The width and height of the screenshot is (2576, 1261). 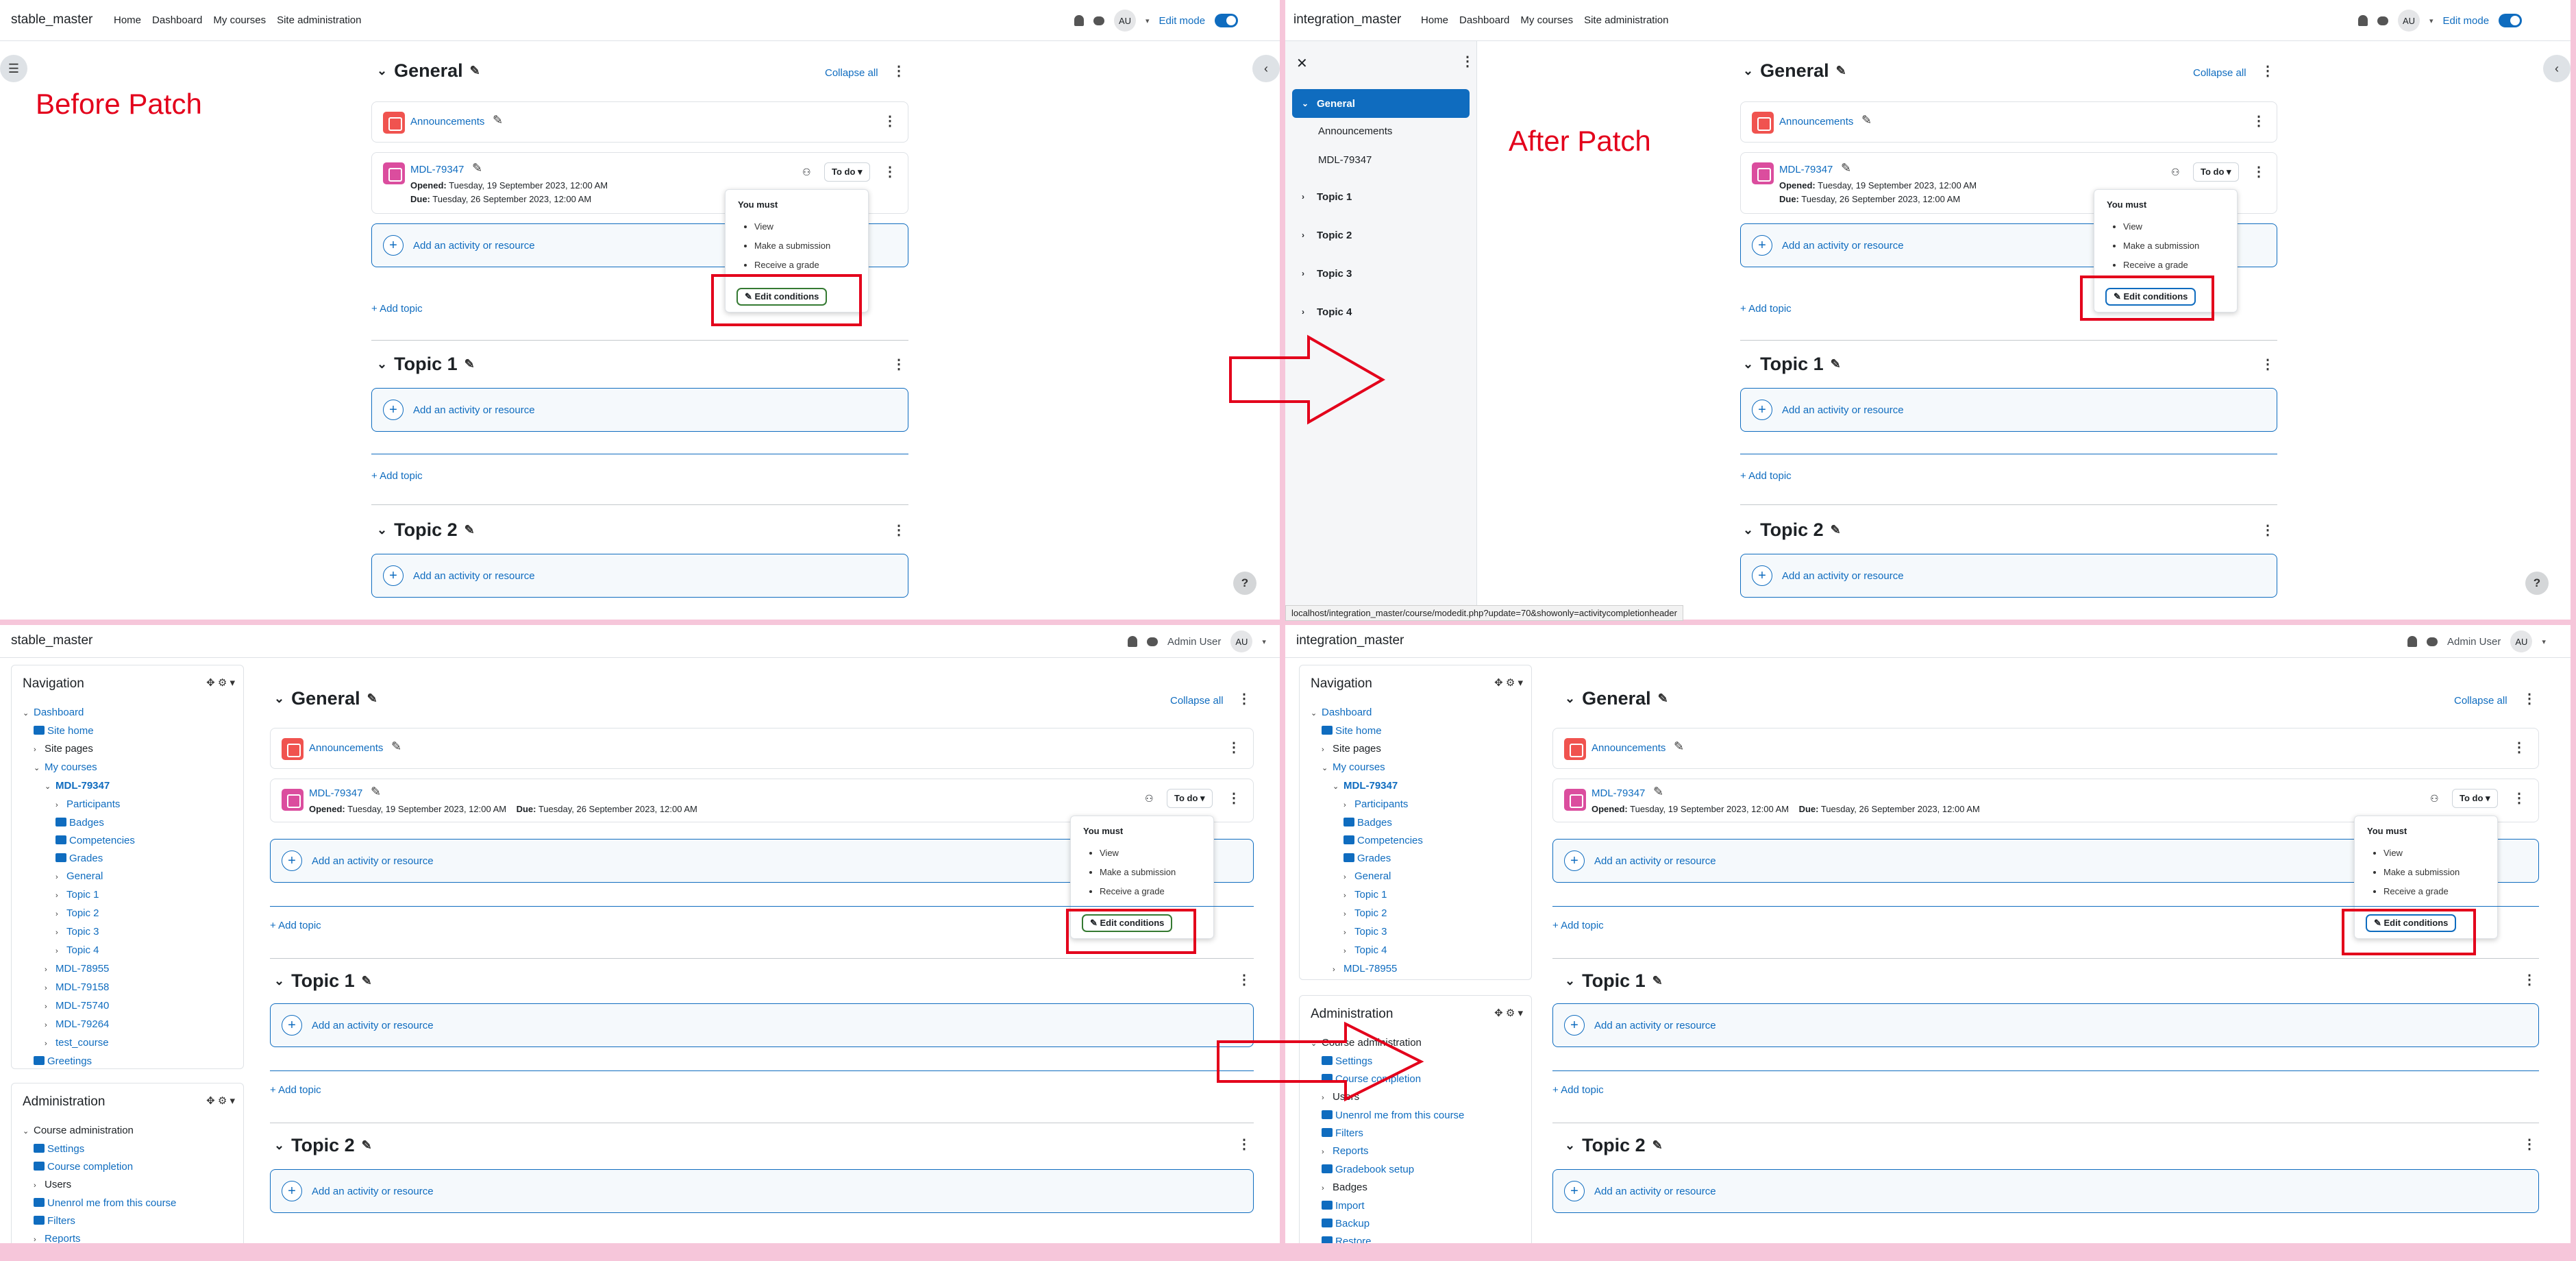 What do you see at coordinates (79, 988) in the screenshot?
I see `tree-item: › MDL-79158` at bounding box center [79, 988].